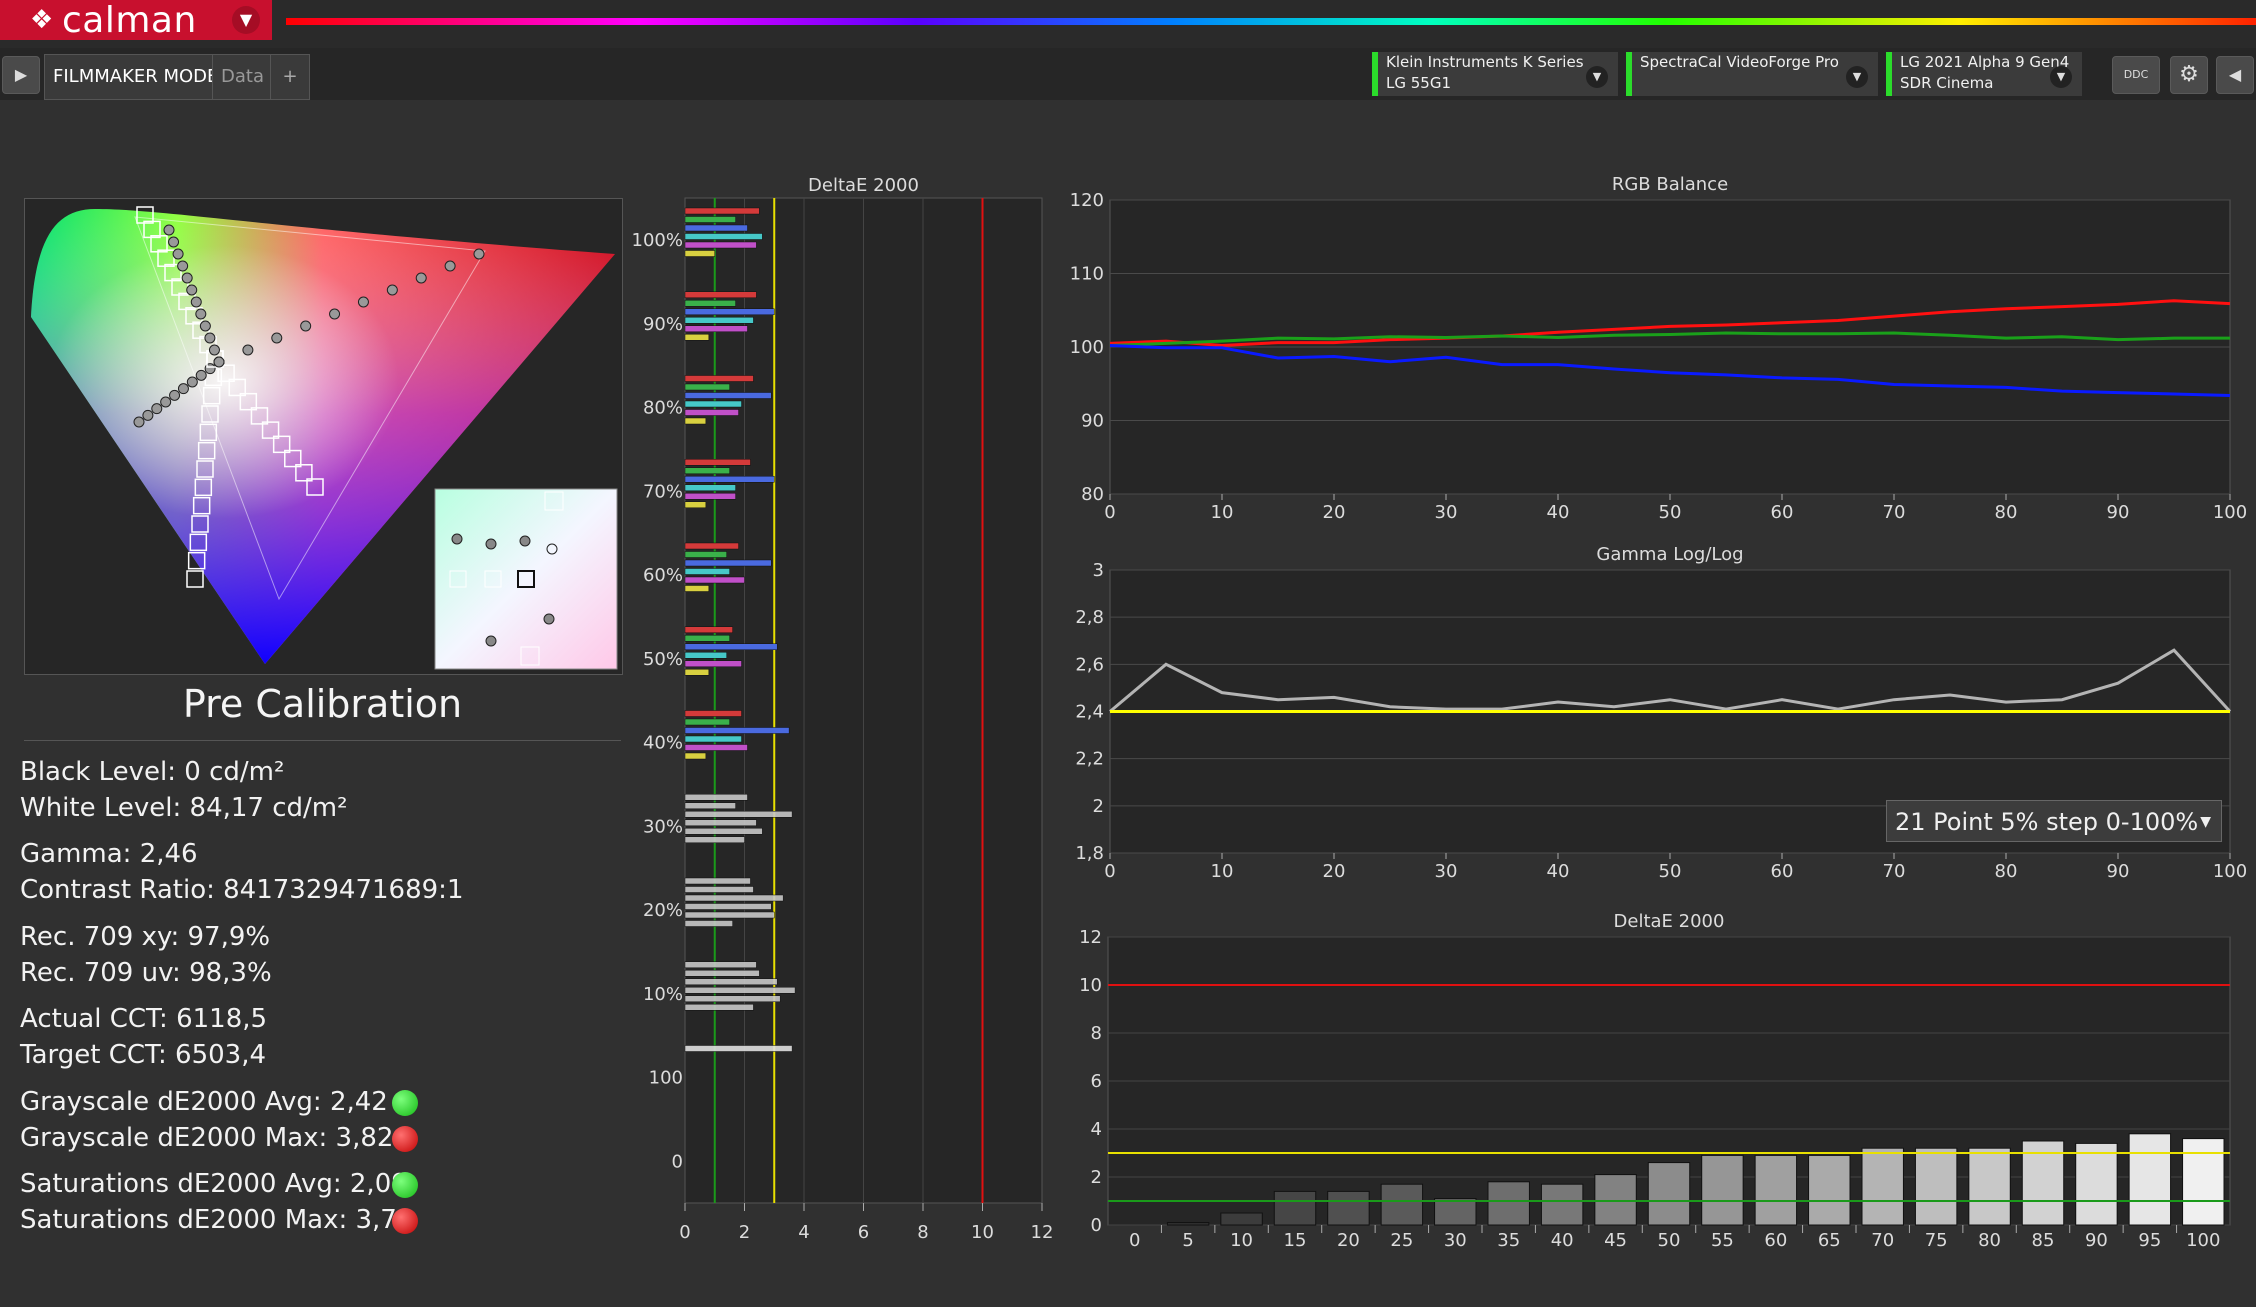  What do you see at coordinates (217, 1220) in the screenshot?
I see `saturation-max: Saturations dE2000 Max: 3,72` at bounding box center [217, 1220].